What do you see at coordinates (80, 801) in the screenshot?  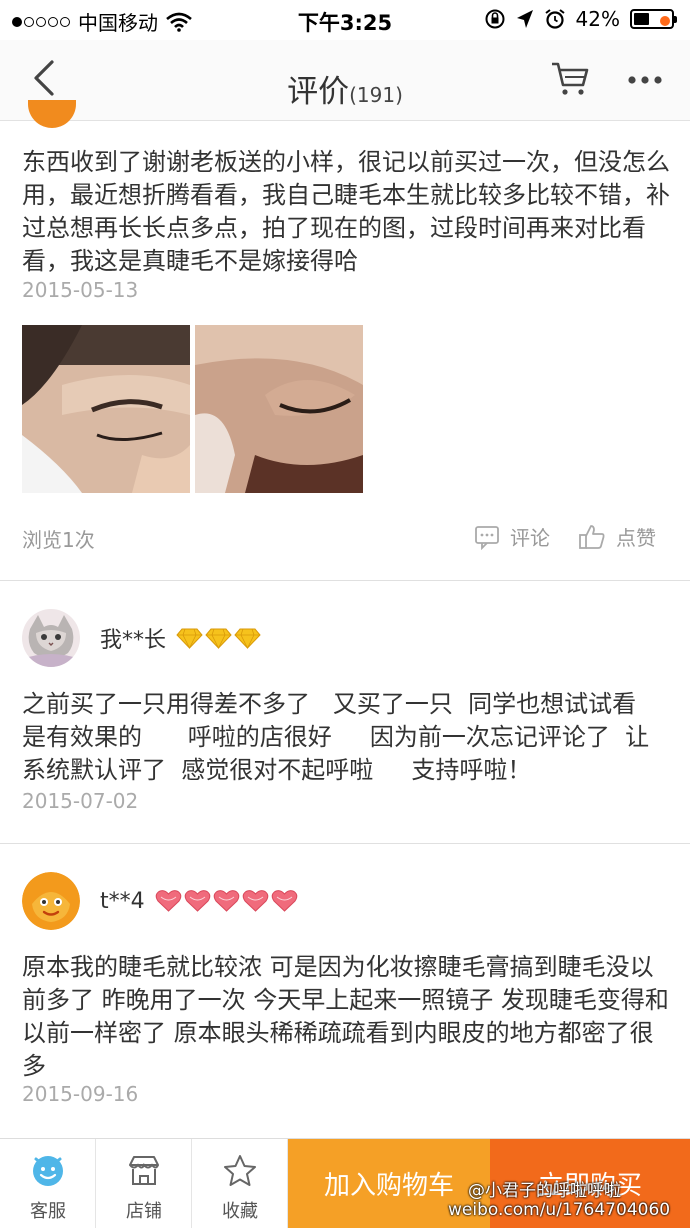 I see `review-date: 2015-07-02` at bounding box center [80, 801].